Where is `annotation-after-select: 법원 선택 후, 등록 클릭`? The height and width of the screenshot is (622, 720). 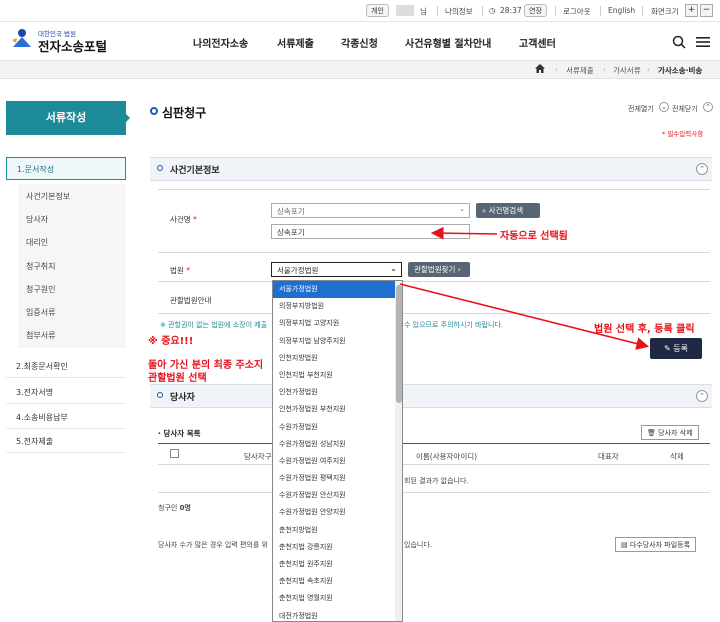 annotation-after-select: 법원 선택 후, 등록 클릭 is located at coordinates (644, 329).